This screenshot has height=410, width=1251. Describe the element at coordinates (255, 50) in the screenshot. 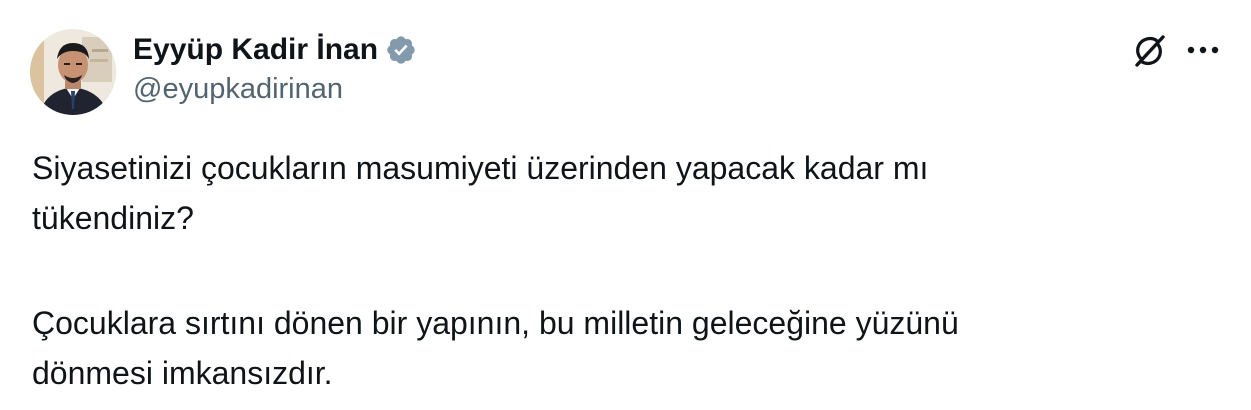

I see `author-display-name: Eyyüp Kadir İnan` at that location.